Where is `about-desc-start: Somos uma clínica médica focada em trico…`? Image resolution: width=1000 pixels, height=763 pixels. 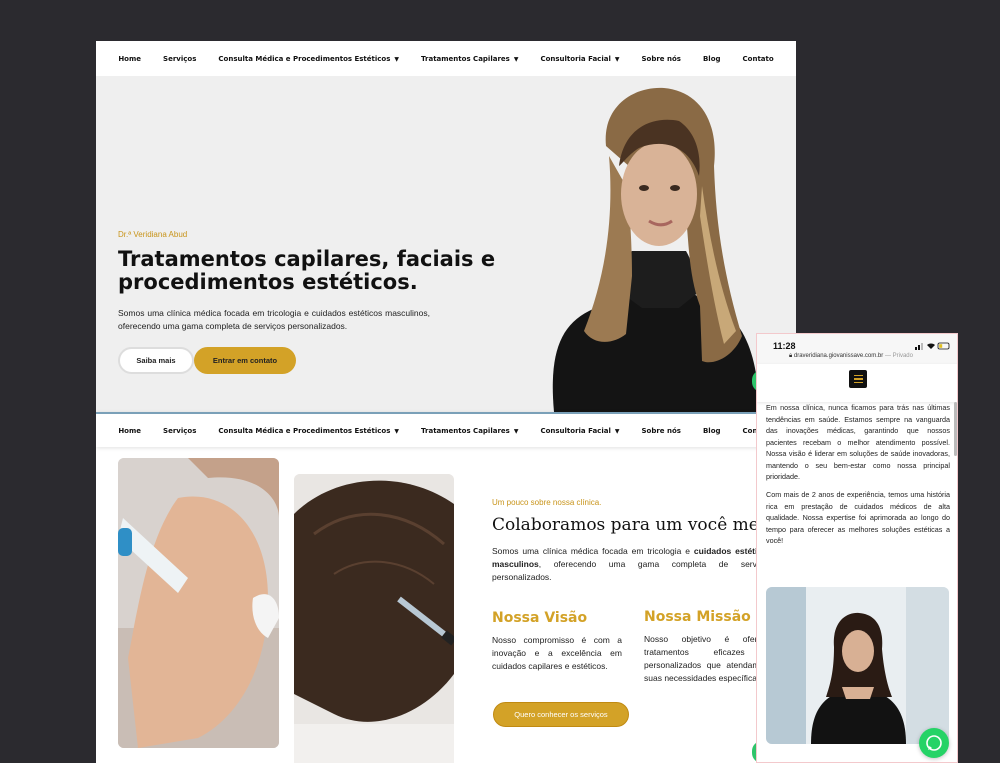
about-desc-start: Somos uma clínica médica focada em trico… is located at coordinates (593, 551).